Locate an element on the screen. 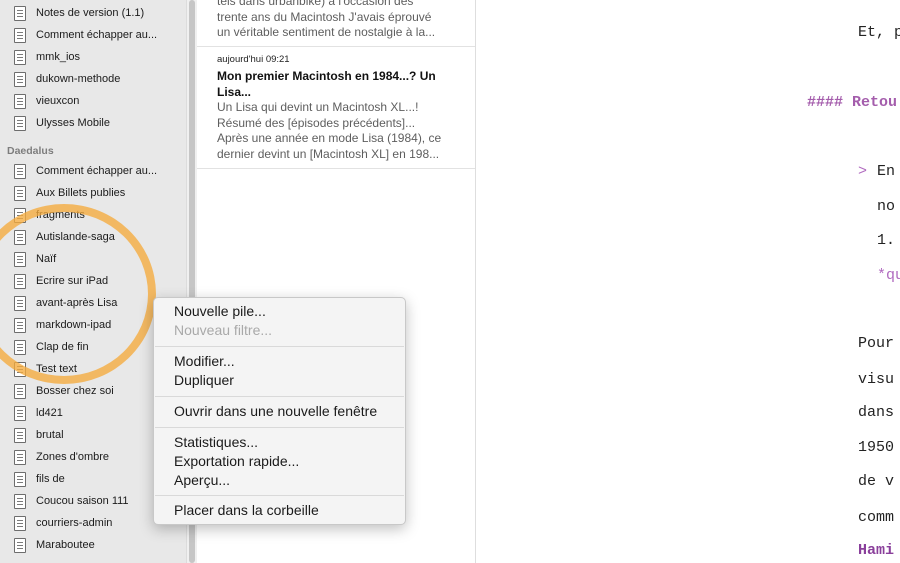  sidebar-item: ld421 is located at coordinates (38, 413).